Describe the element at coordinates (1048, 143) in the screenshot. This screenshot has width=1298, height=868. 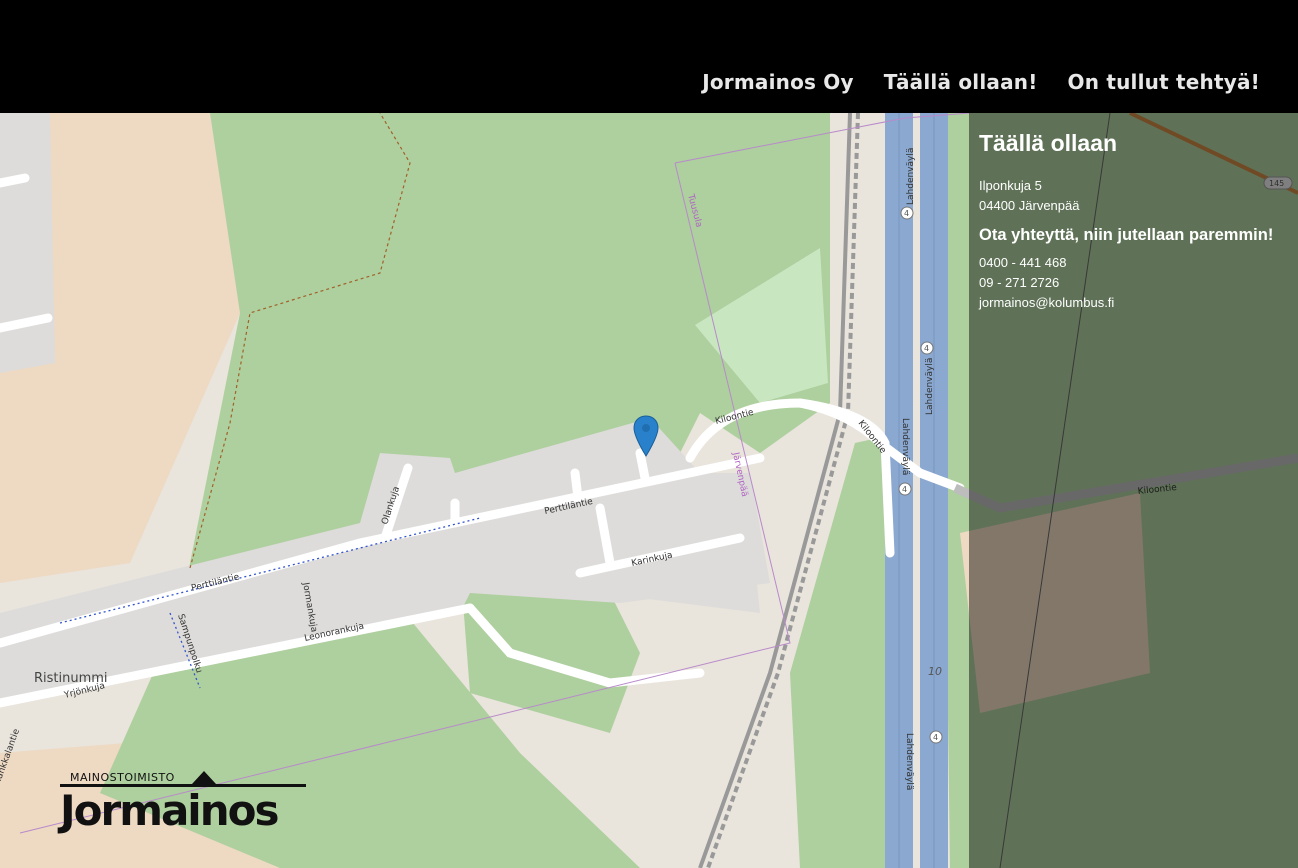
I see `contact-title: Täällä ollaan` at that location.